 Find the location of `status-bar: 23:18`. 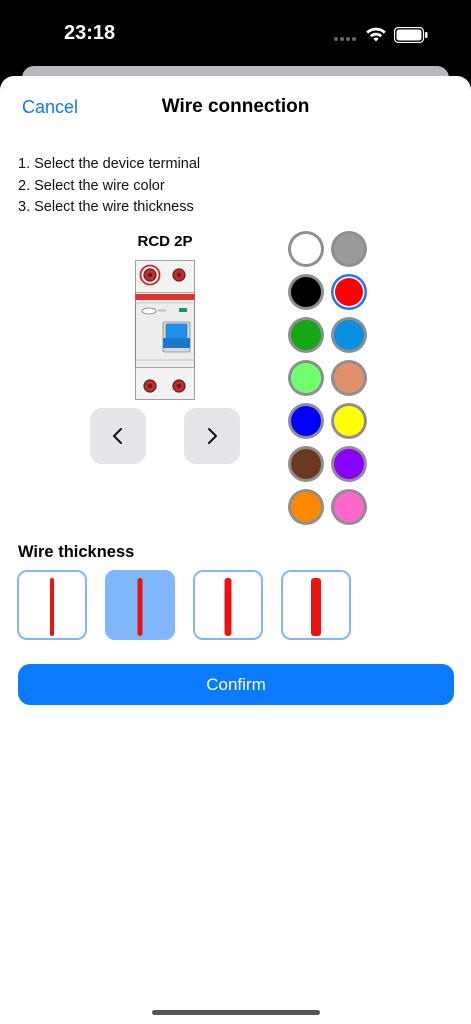

status-bar: 23:18 is located at coordinates (235, 35).